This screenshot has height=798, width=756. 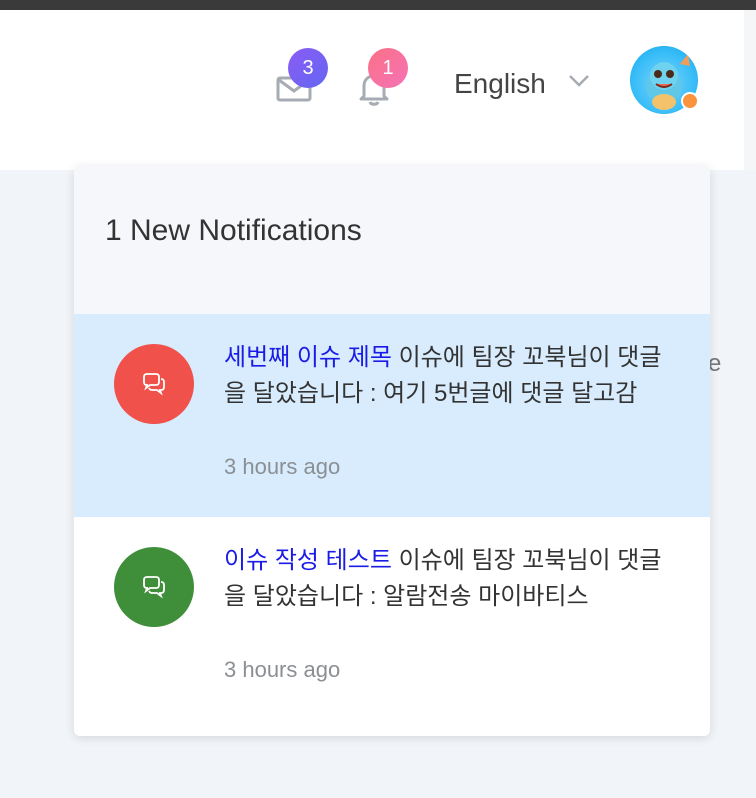 I want to click on background-page-text: e, so click(x=715, y=363).